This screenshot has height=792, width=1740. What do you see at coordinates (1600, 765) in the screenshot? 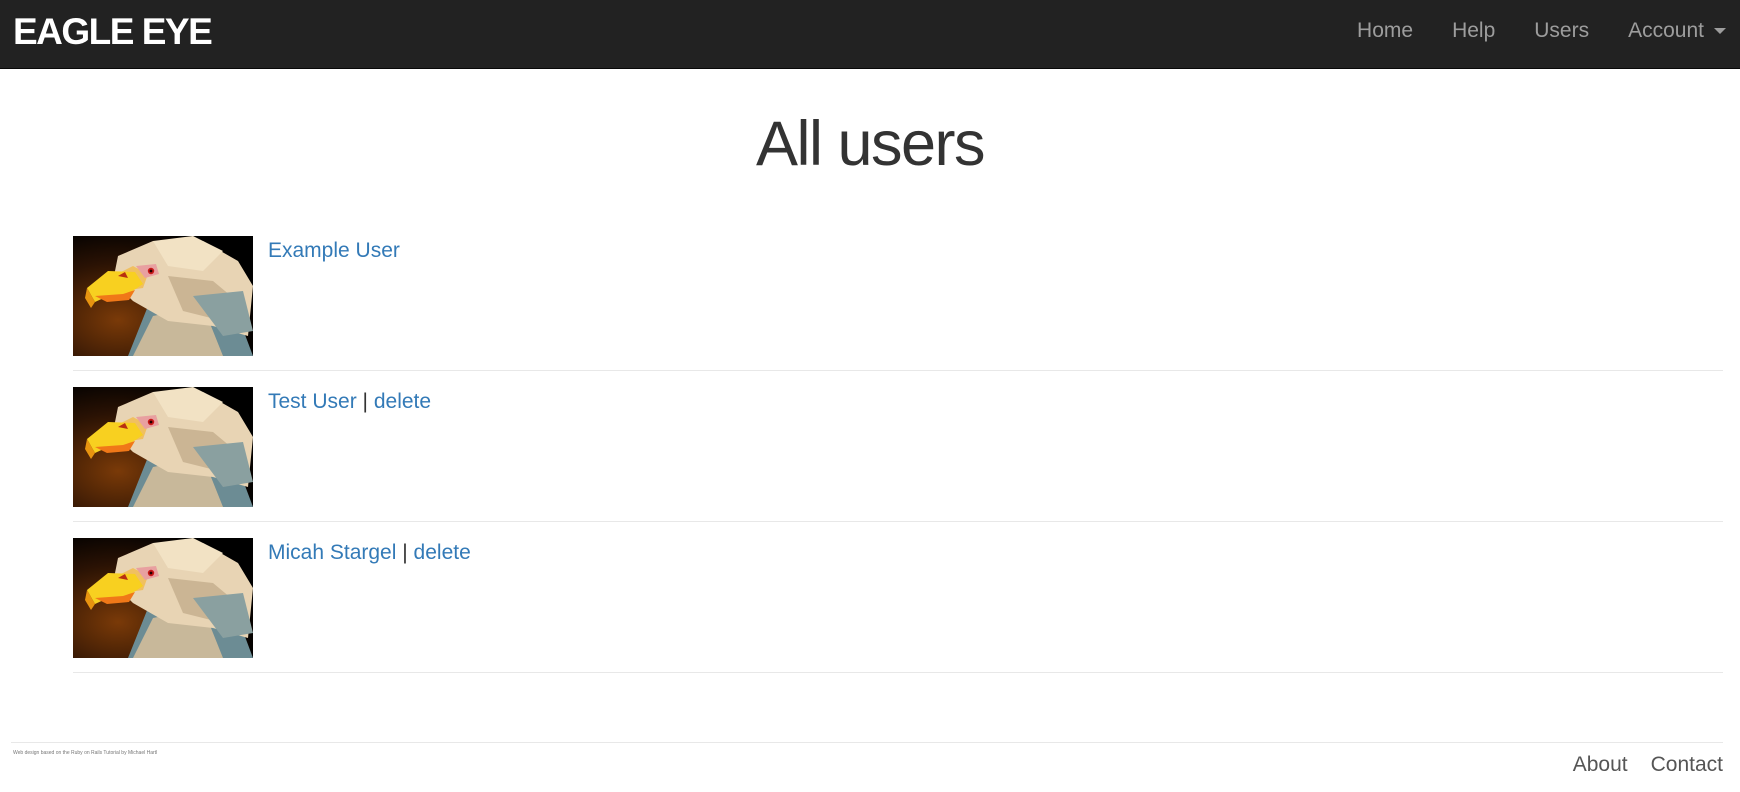
I see `footer-about-link: About` at bounding box center [1600, 765].